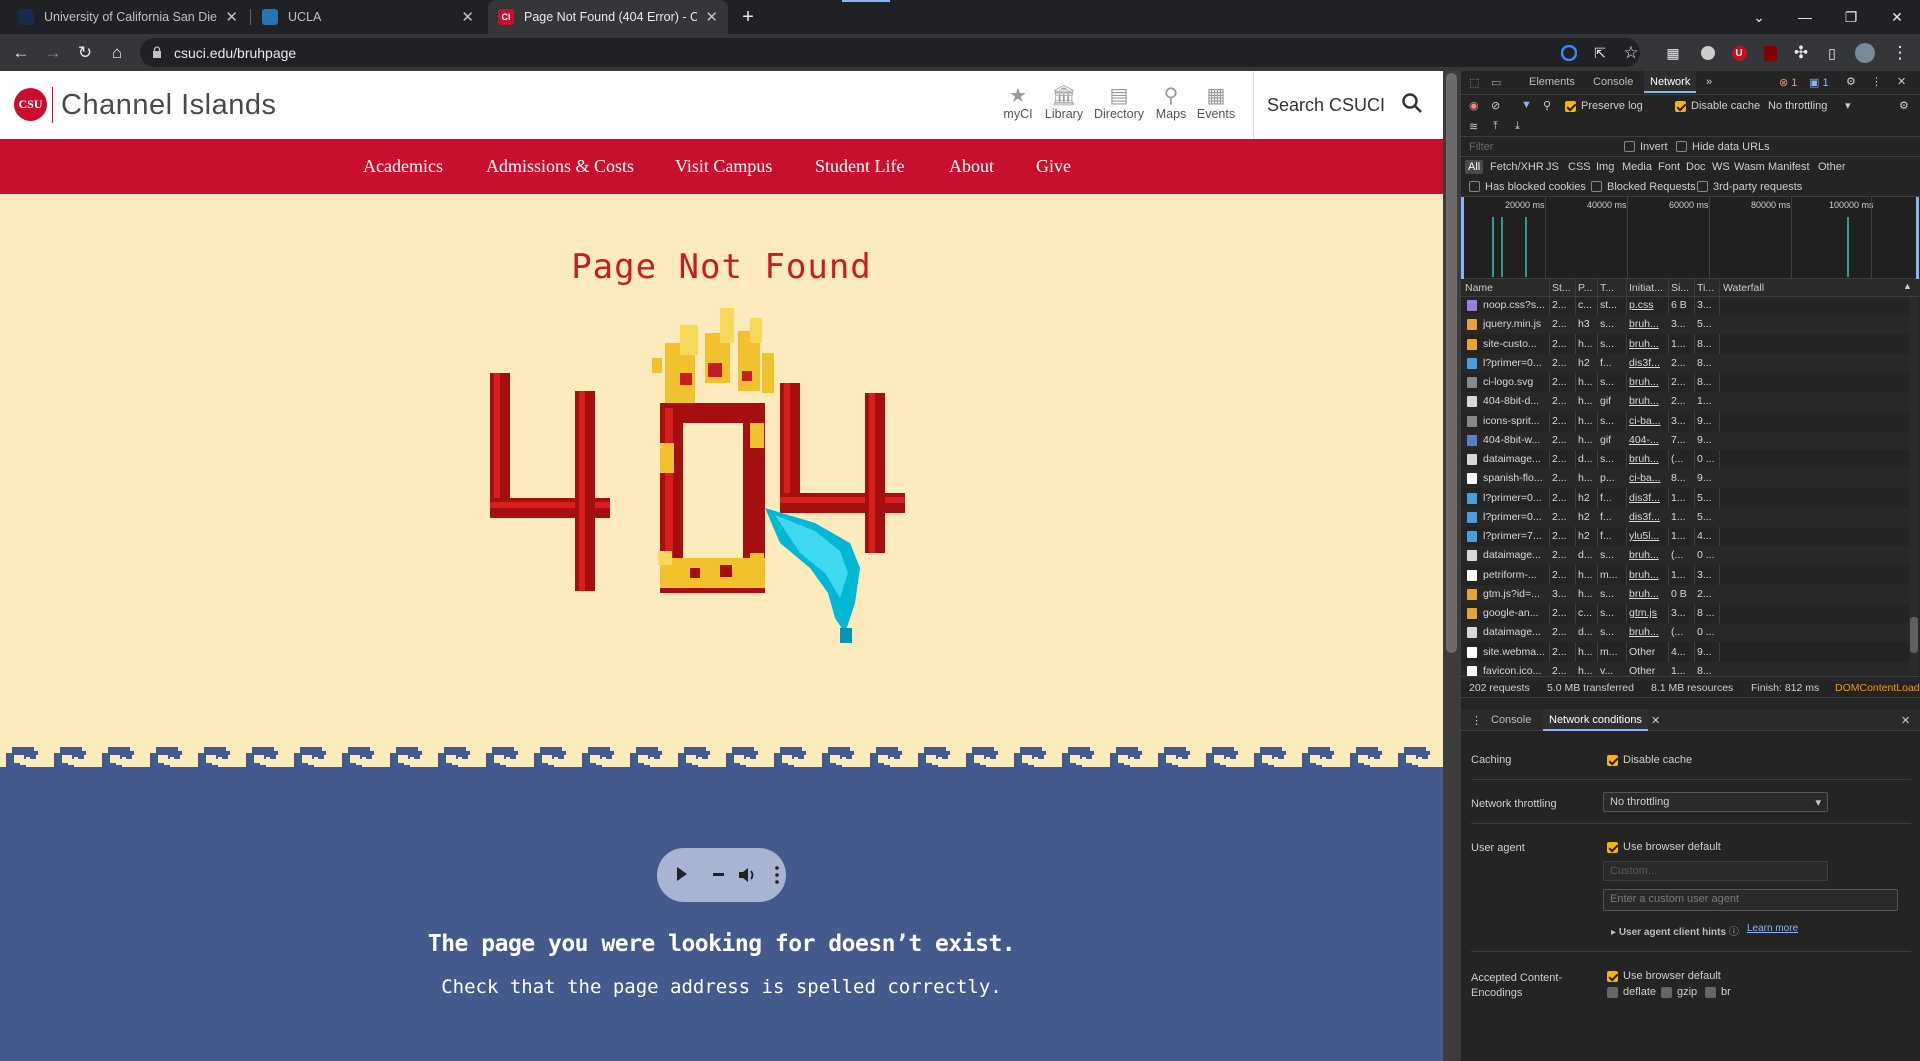 Image resolution: width=1920 pixels, height=1061 pixels. I want to click on chevron-down-icon: ▾, so click(1848, 105).